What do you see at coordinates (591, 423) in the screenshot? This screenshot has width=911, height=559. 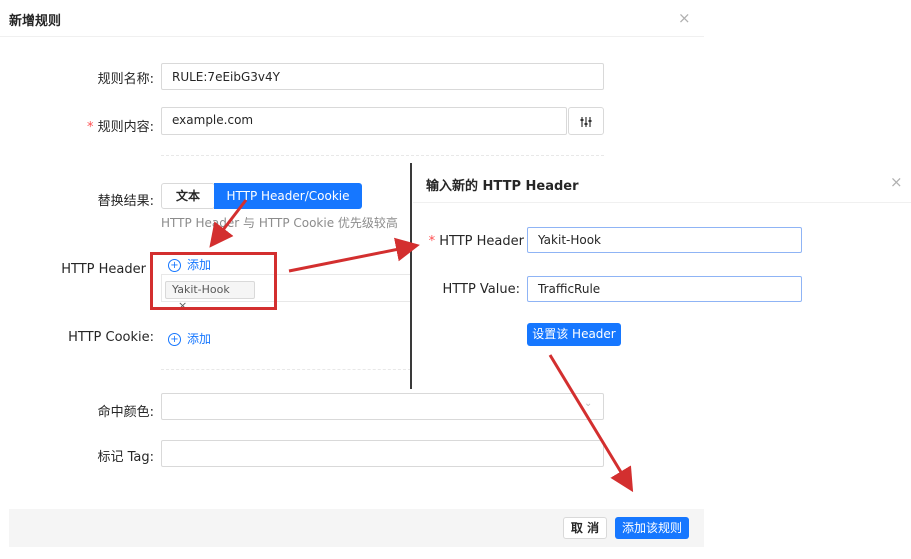 I see `arrow-to-submit` at bounding box center [591, 423].